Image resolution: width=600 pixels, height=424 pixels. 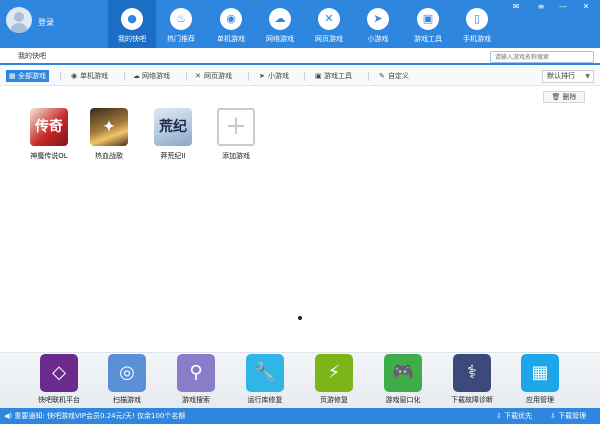 I want to click on download-manager-button: ⇩ 下载管理, so click(x=568, y=416).